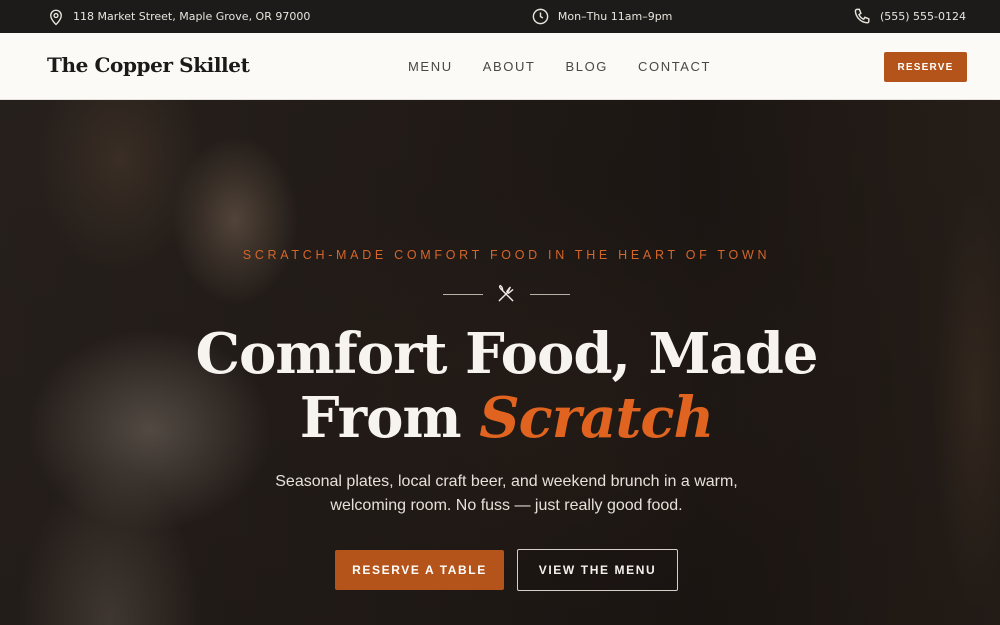 This screenshot has width=1000, height=625. What do you see at coordinates (586, 66) in the screenshot?
I see `nav-link-blog: BLOG` at bounding box center [586, 66].